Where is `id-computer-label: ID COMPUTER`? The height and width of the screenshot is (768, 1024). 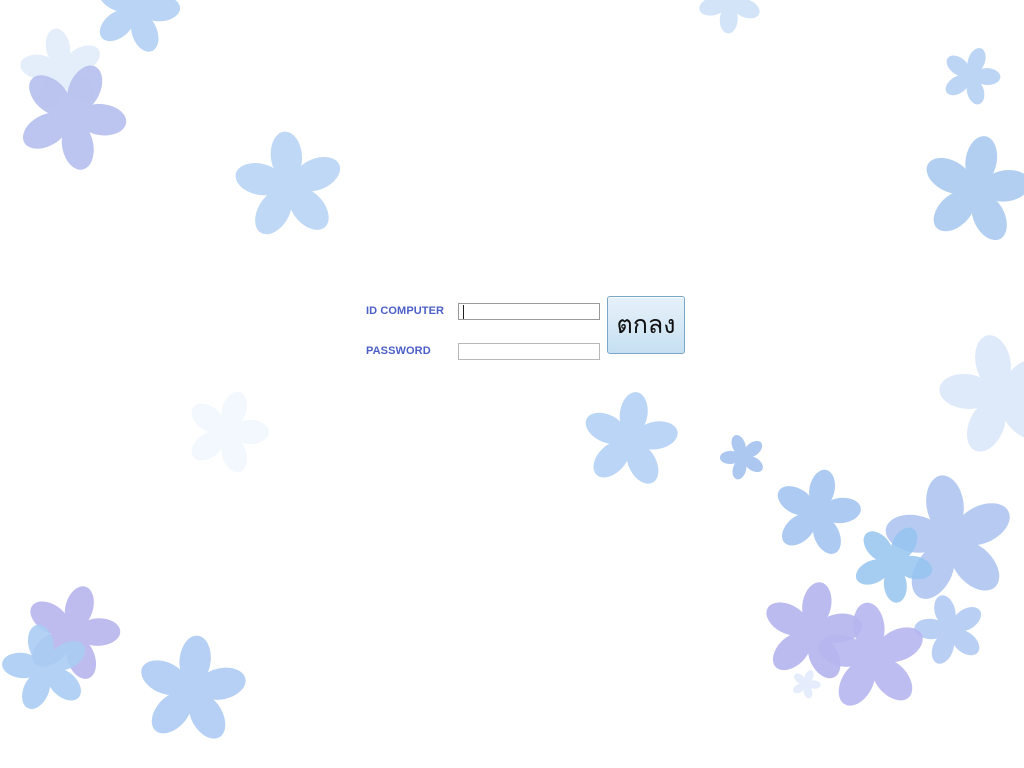
id-computer-label: ID COMPUTER is located at coordinates (405, 310).